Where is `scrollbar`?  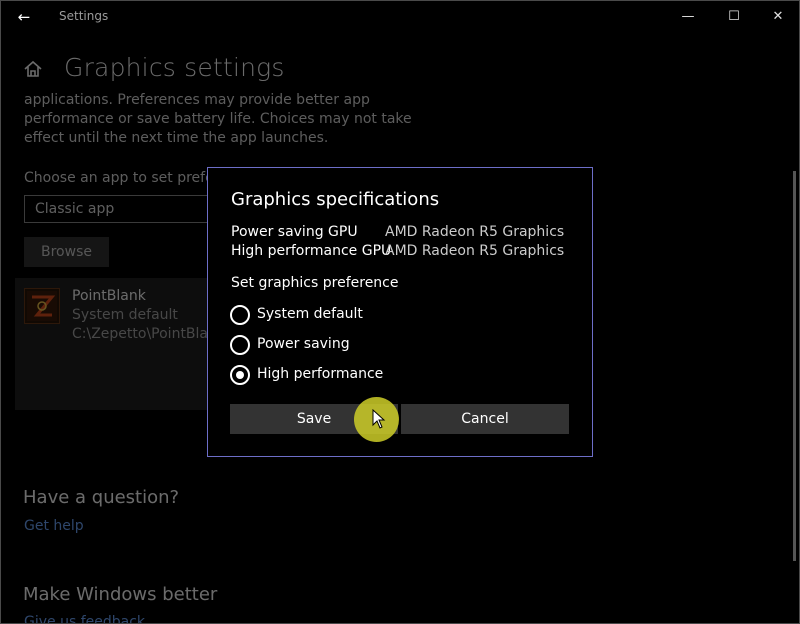
scrollbar is located at coordinates (794, 366).